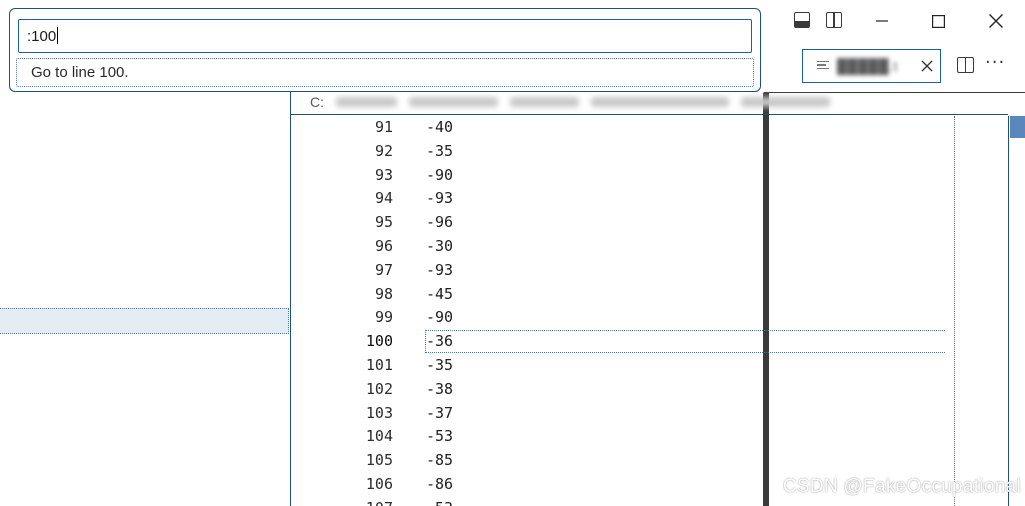 The height and width of the screenshot is (506, 1025). What do you see at coordinates (42, 36) in the screenshot?
I see `quick-input-value: :100` at bounding box center [42, 36].